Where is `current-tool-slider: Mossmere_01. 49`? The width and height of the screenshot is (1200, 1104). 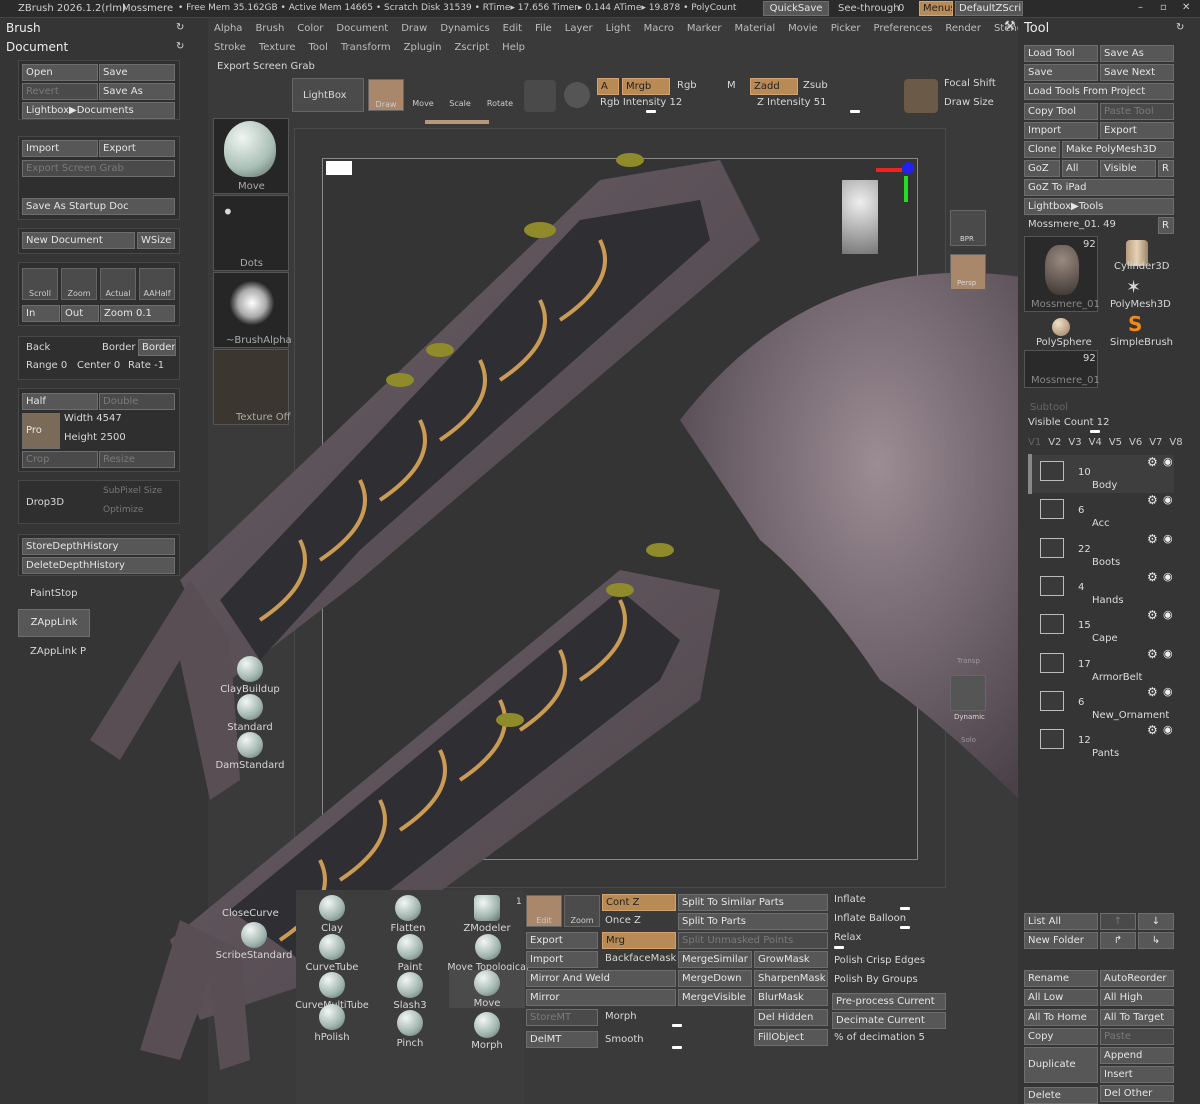
current-tool-slider: Mossmere_01. 49 is located at coordinates (1072, 224).